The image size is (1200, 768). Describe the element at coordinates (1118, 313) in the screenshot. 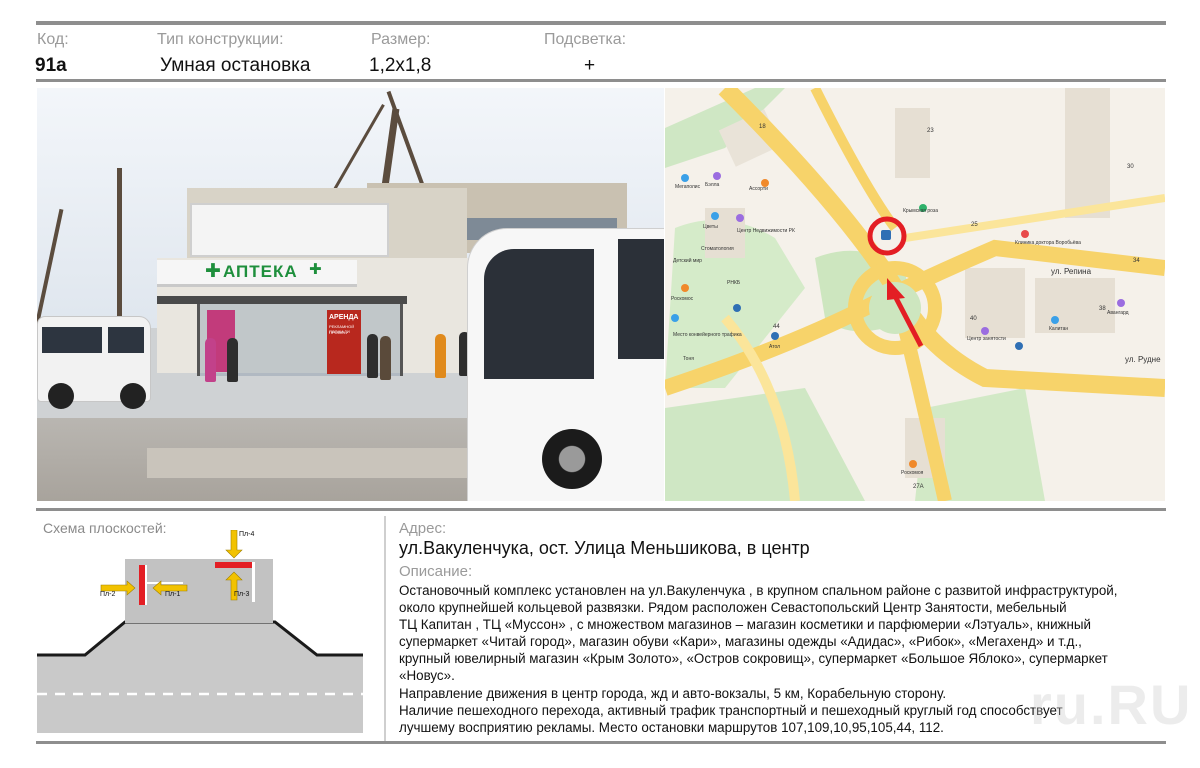

I see `map-poi-label: Авангард` at that location.